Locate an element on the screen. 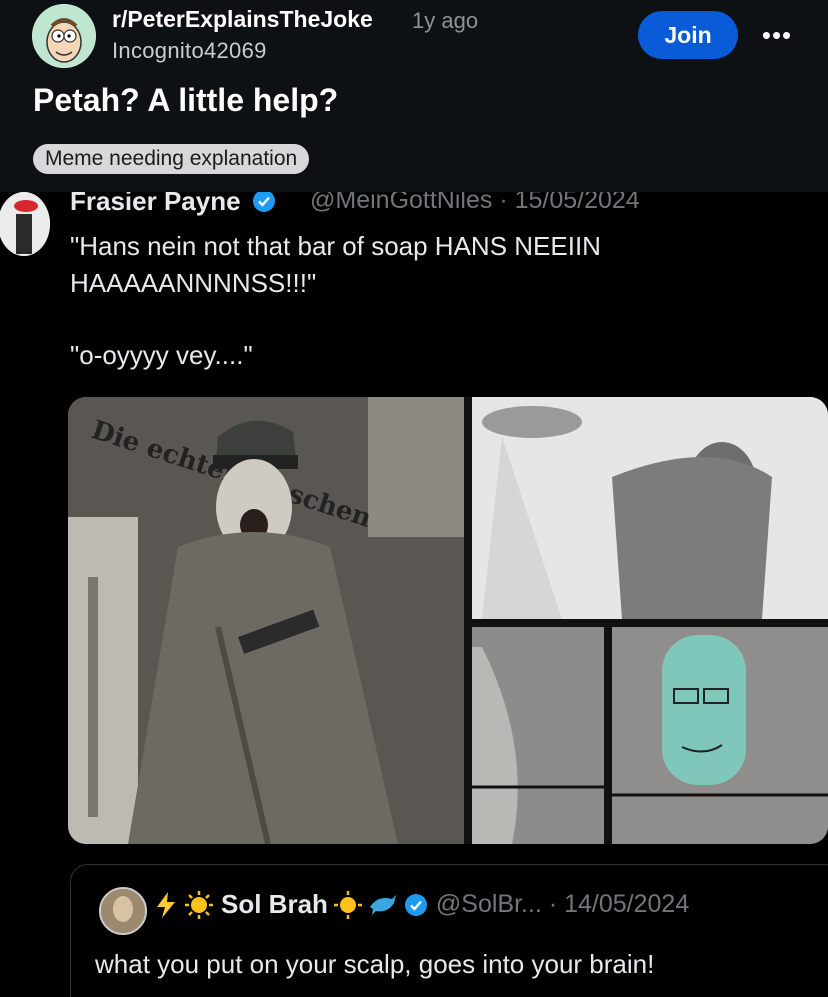 This screenshot has width=828, height=997. subreddit-name: r/PeterExplainsTheJoke is located at coordinates (242, 19).